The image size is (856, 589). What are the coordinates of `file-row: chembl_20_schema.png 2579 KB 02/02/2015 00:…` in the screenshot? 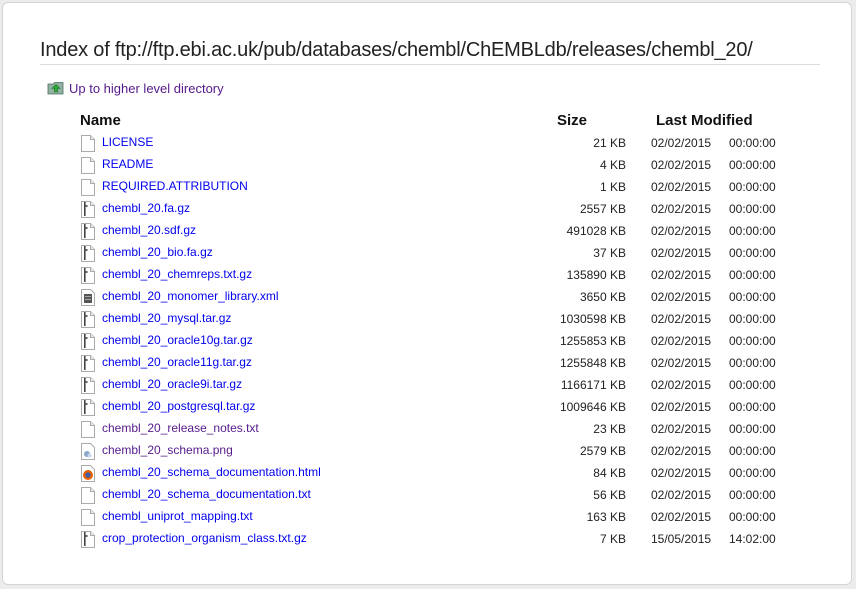 It's located at (428, 450).